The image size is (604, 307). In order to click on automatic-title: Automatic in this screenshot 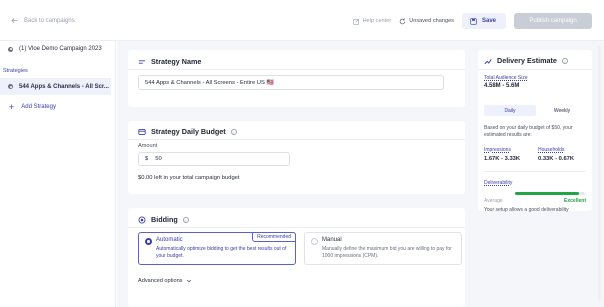, I will do `click(169, 240)`.